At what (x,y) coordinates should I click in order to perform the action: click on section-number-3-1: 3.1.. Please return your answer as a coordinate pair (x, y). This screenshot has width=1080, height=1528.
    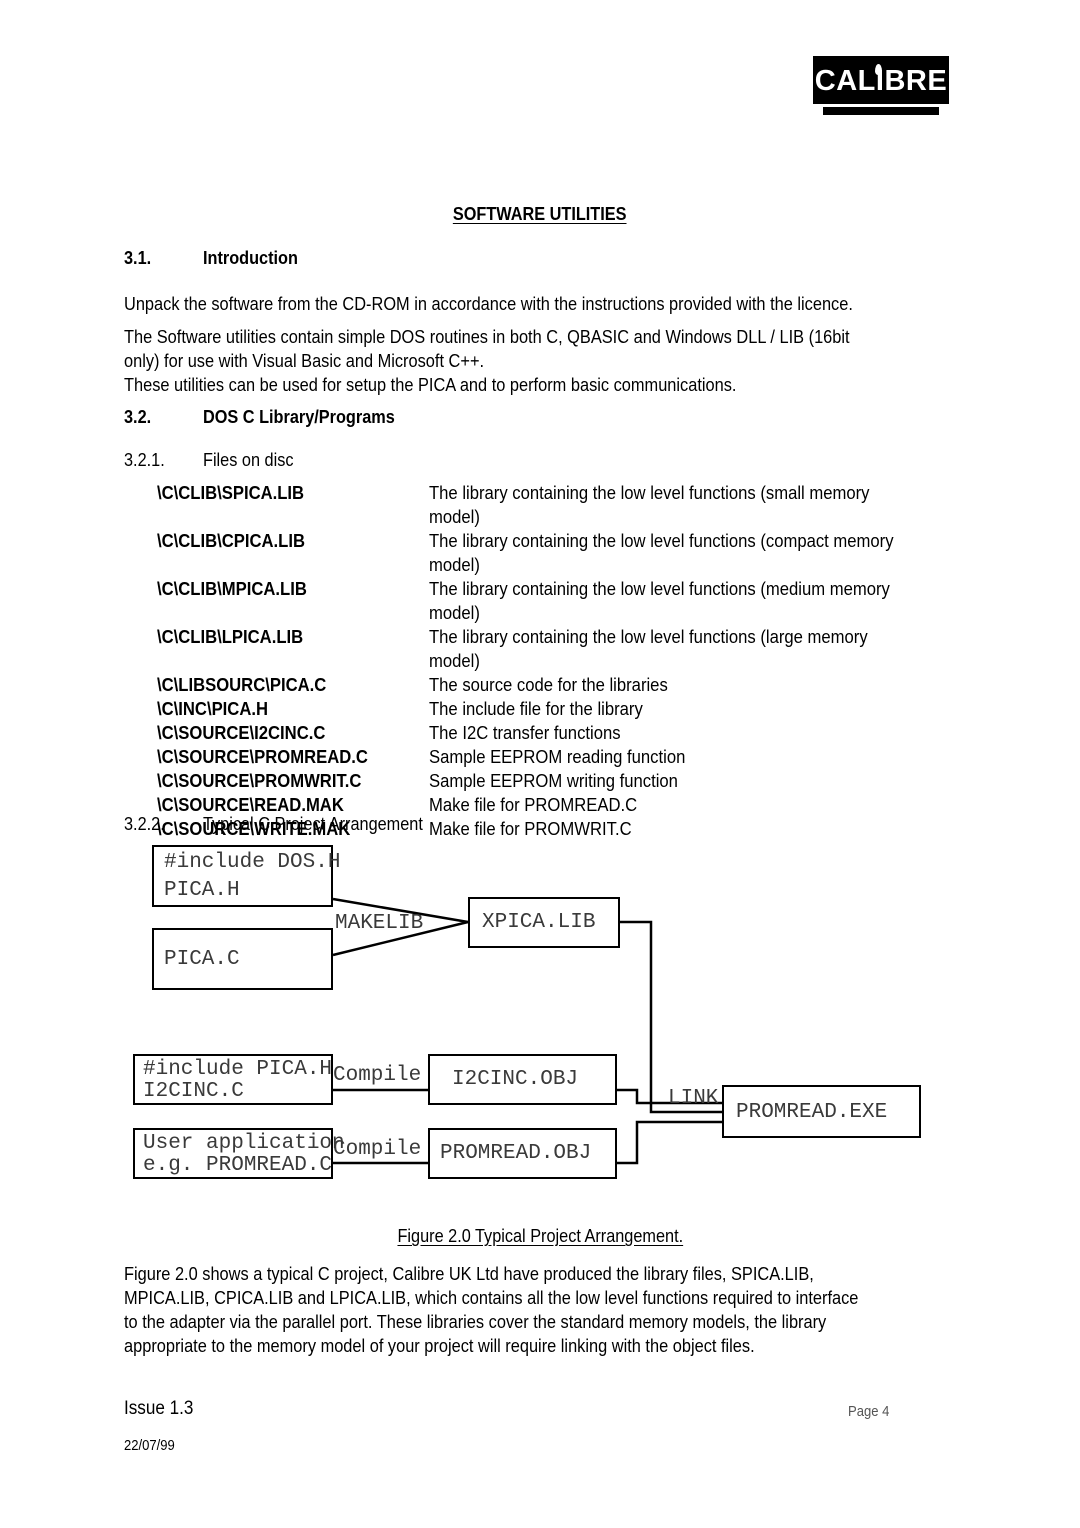
    Looking at the image, I should click on (138, 257).